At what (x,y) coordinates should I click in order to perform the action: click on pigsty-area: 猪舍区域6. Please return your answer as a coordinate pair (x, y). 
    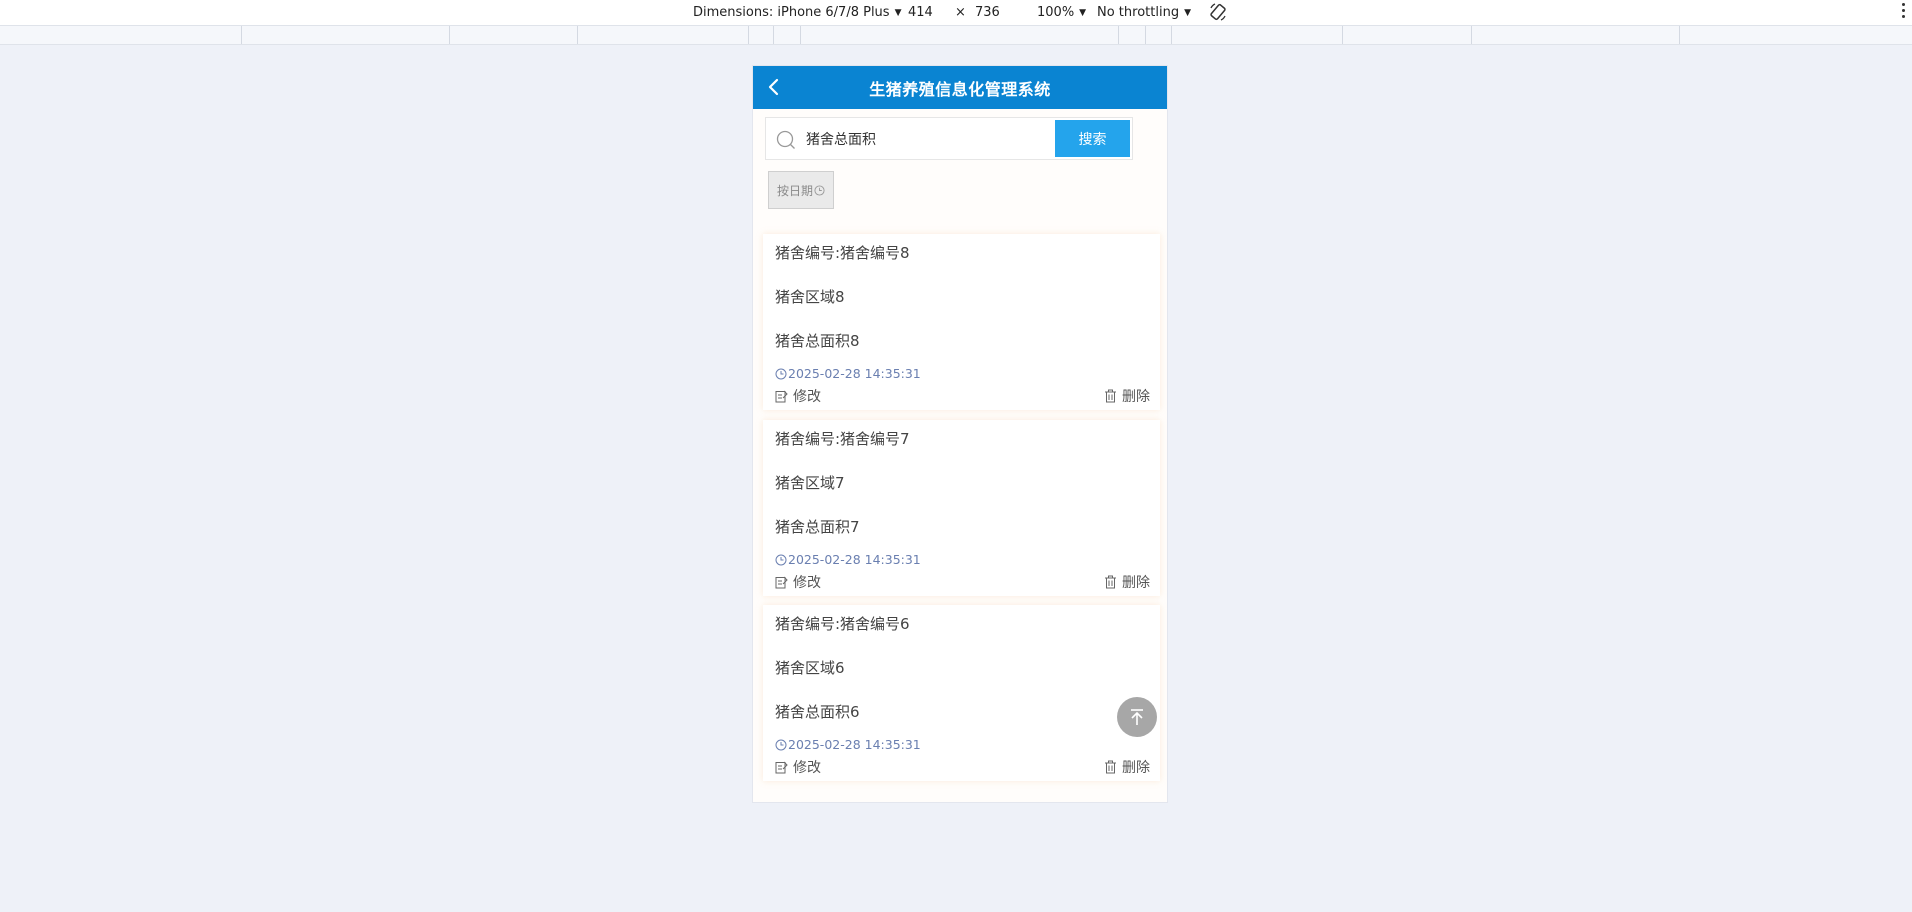
    Looking at the image, I should click on (810, 668).